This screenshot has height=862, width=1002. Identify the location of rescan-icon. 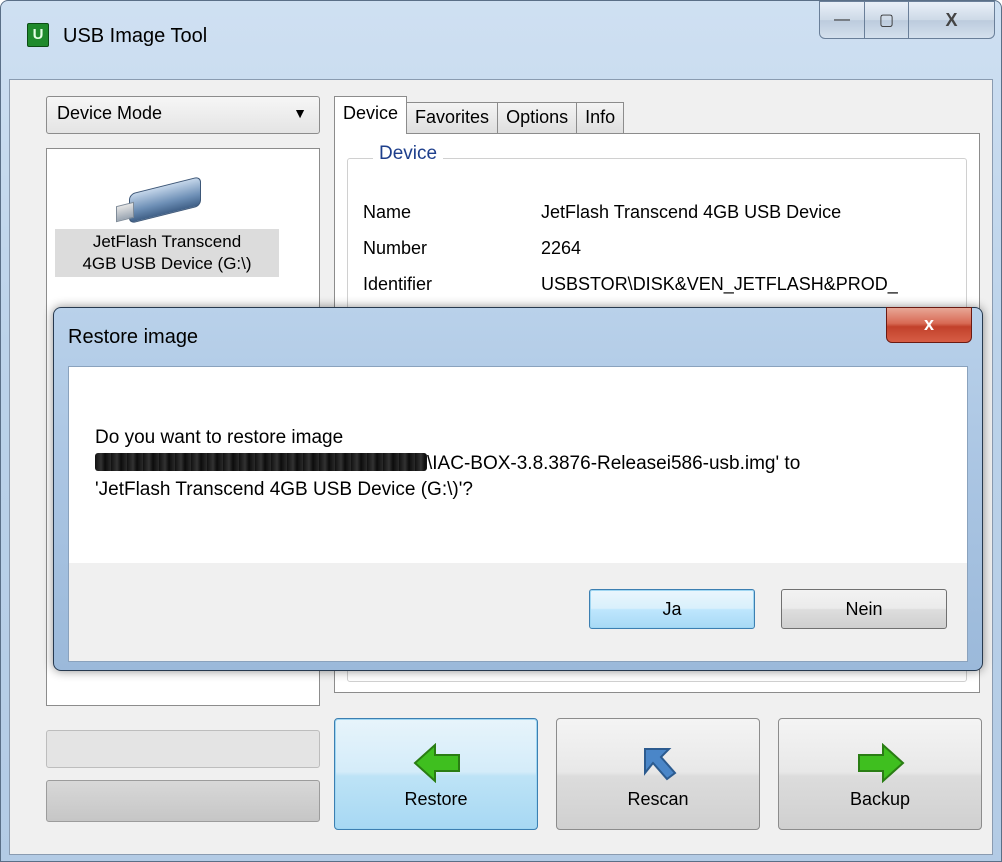
(660, 764).